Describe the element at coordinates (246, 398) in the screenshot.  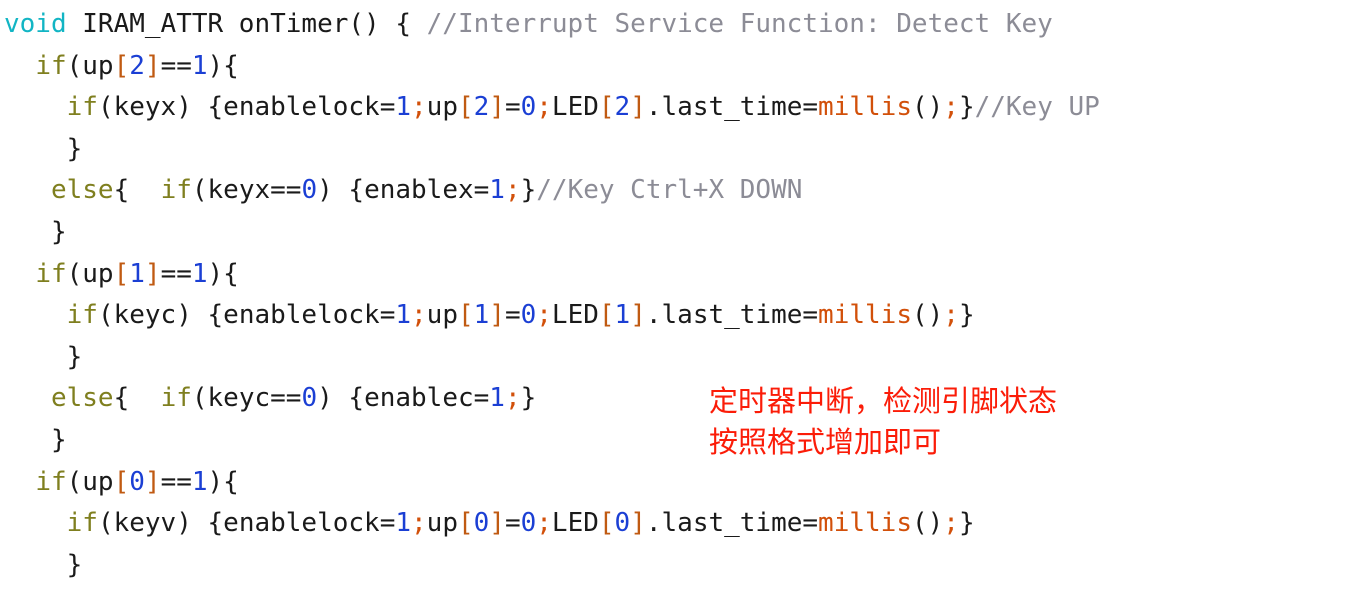
I see `code-token-plain: (keyc==` at that location.